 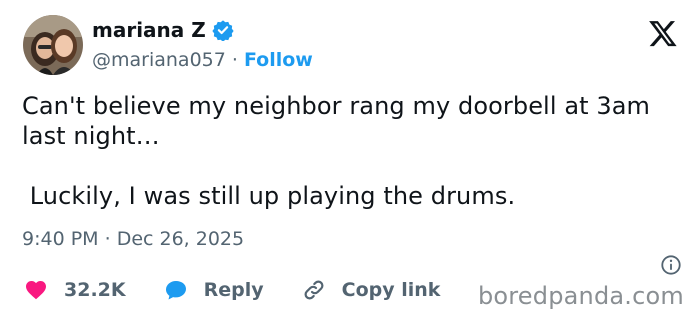 I want to click on author-name-row: mariana Z, so click(x=163, y=30).